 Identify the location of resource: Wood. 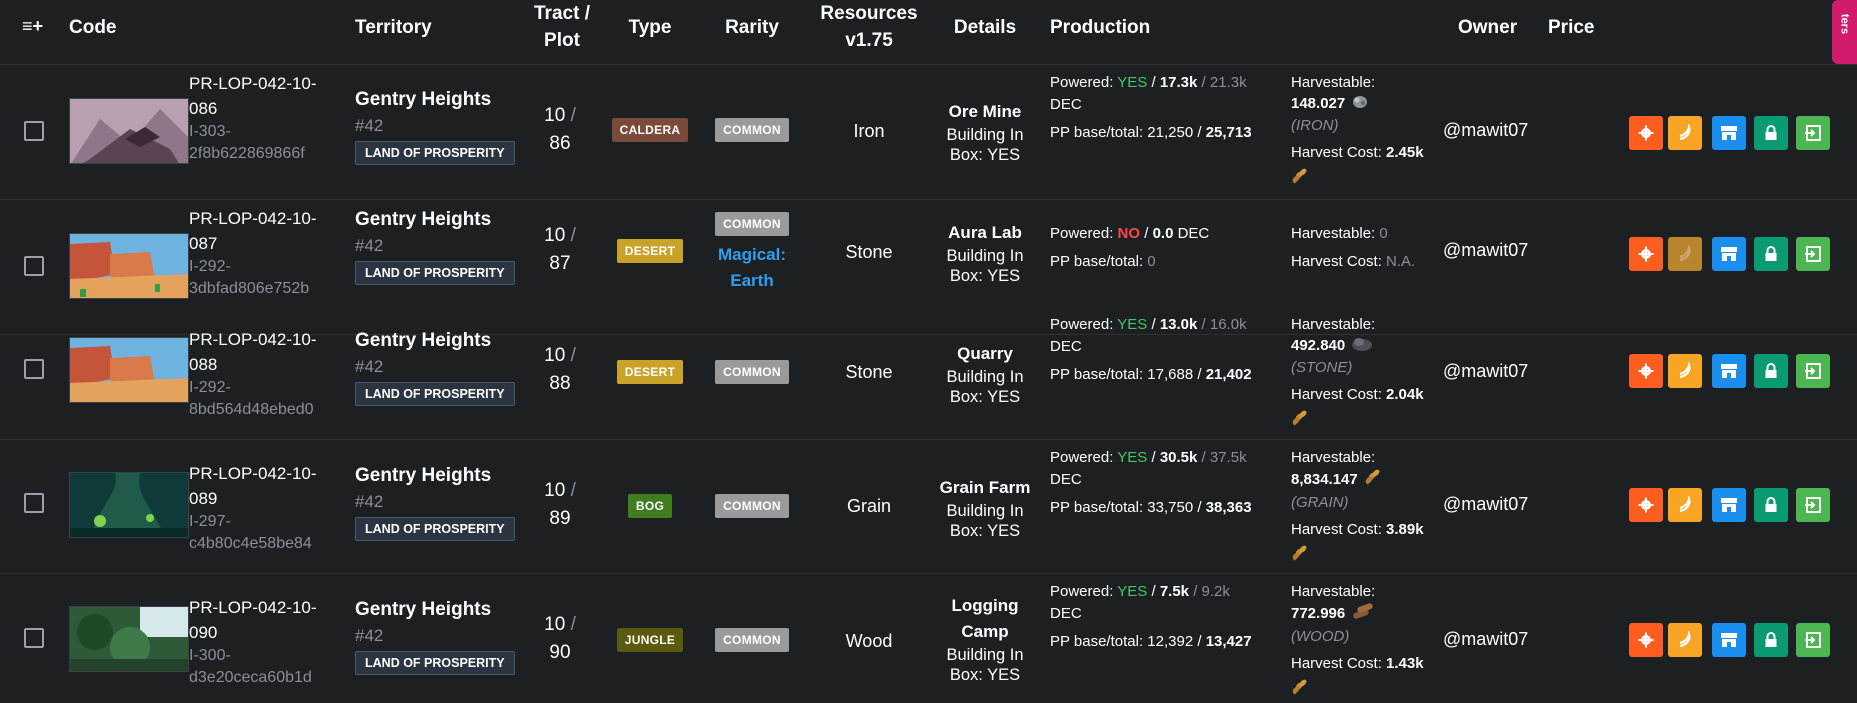
(869, 641).